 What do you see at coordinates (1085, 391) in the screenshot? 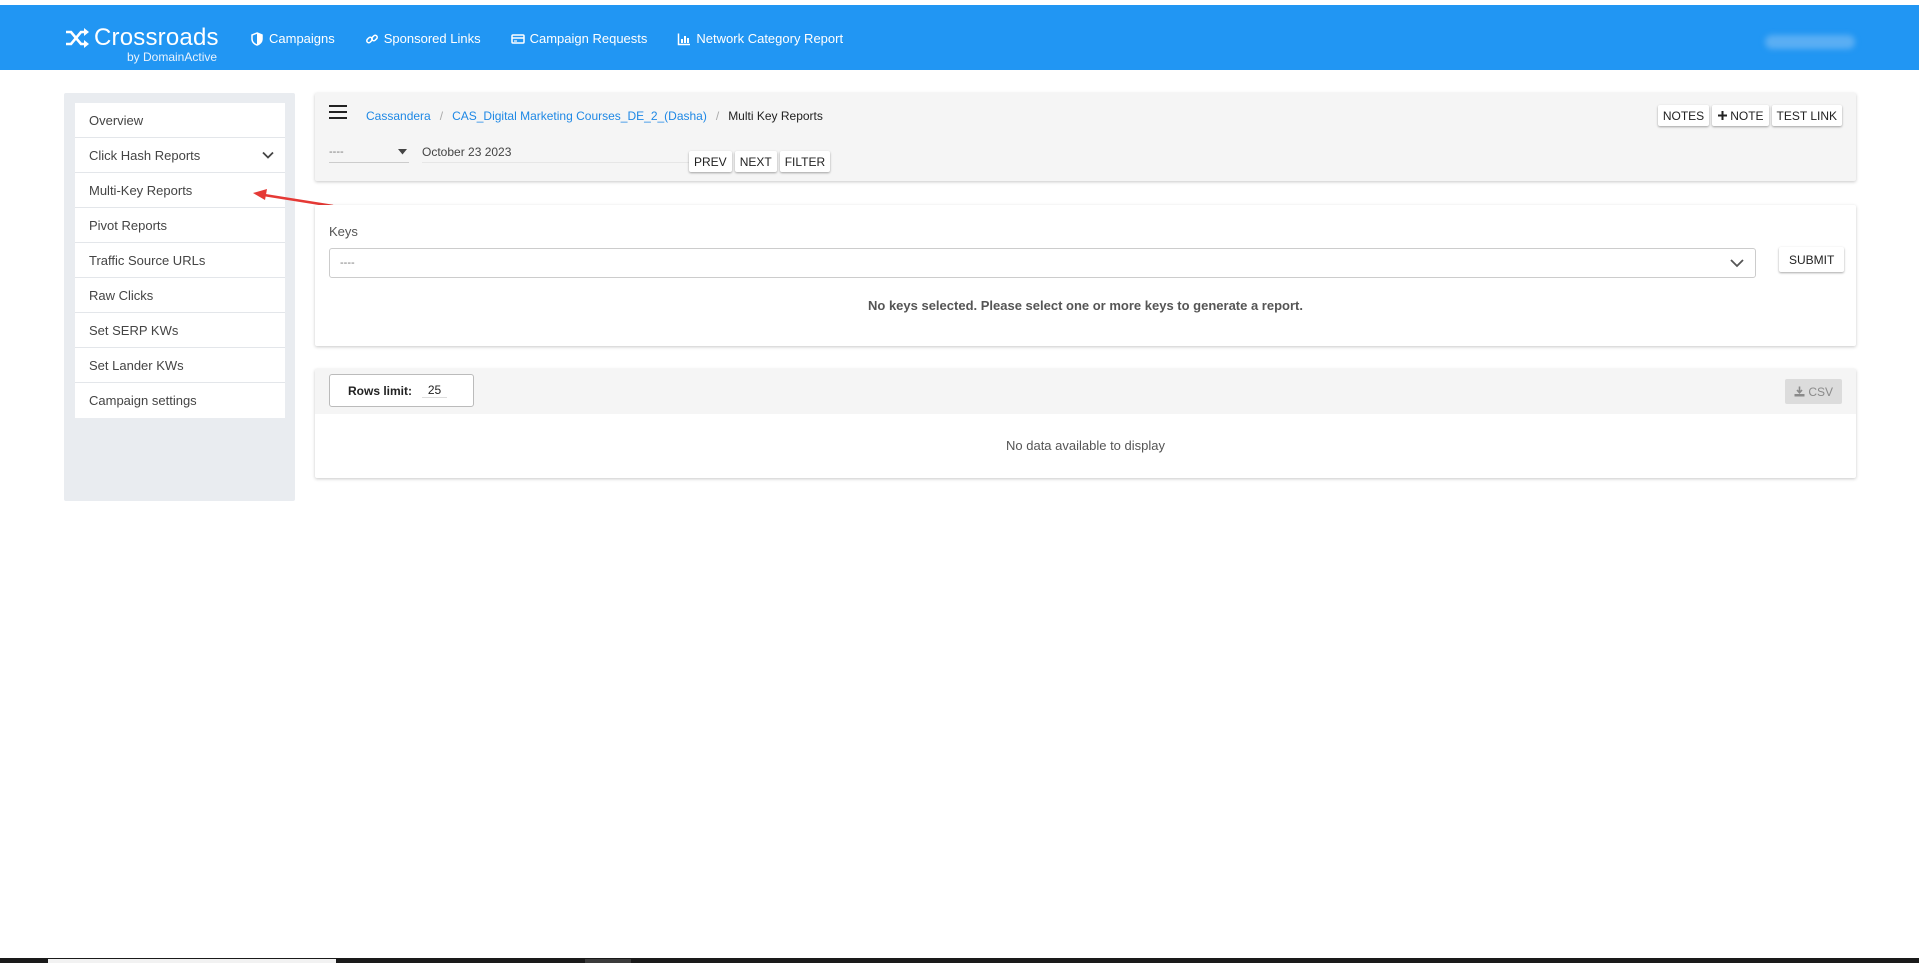
I see `data-toolbar: Rows limit: 25 CSV` at bounding box center [1085, 391].